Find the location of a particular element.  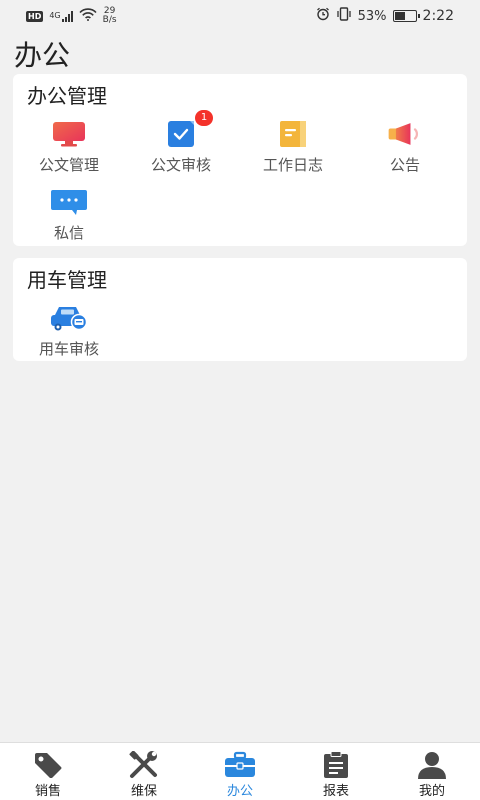

private-message-item: 私信 is located at coordinates (69, 214).